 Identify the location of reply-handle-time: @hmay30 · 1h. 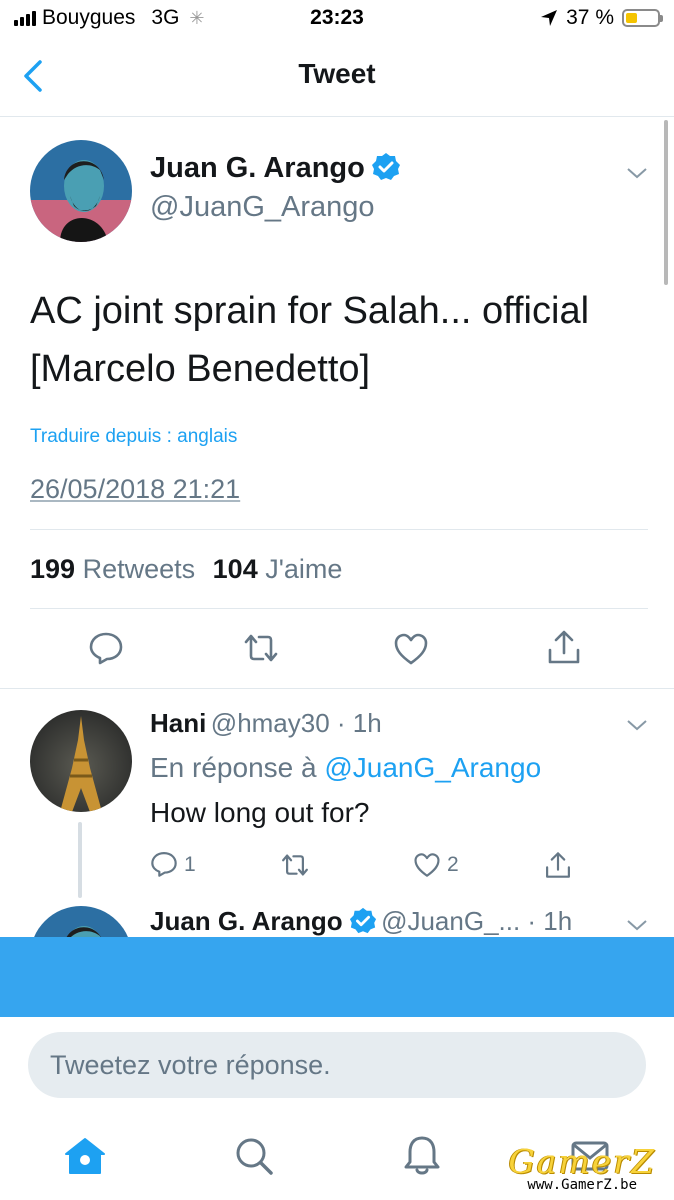
(296, 723).